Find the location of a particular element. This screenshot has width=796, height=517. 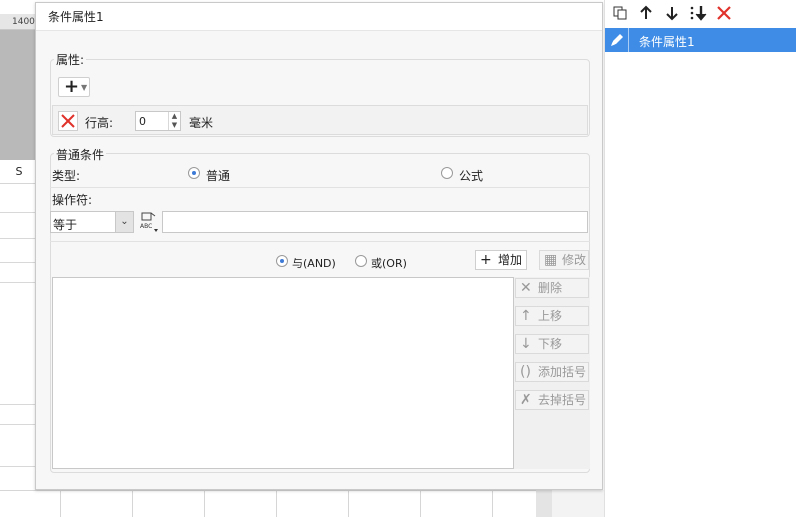

attributes-label: 属性: is located at coordinates (70, 59).